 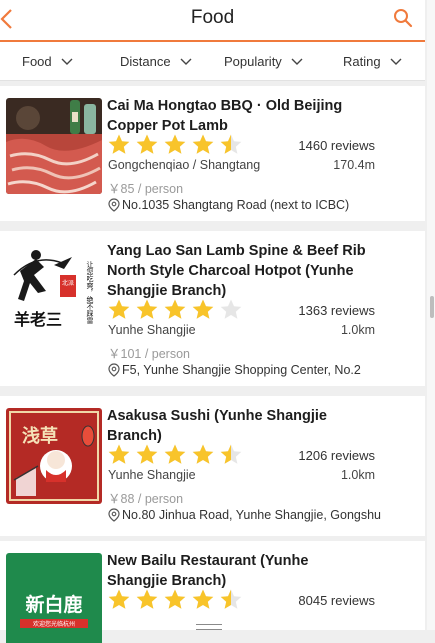 I want to click on review-count: 1363 reviews, so click(x=336, y=310).